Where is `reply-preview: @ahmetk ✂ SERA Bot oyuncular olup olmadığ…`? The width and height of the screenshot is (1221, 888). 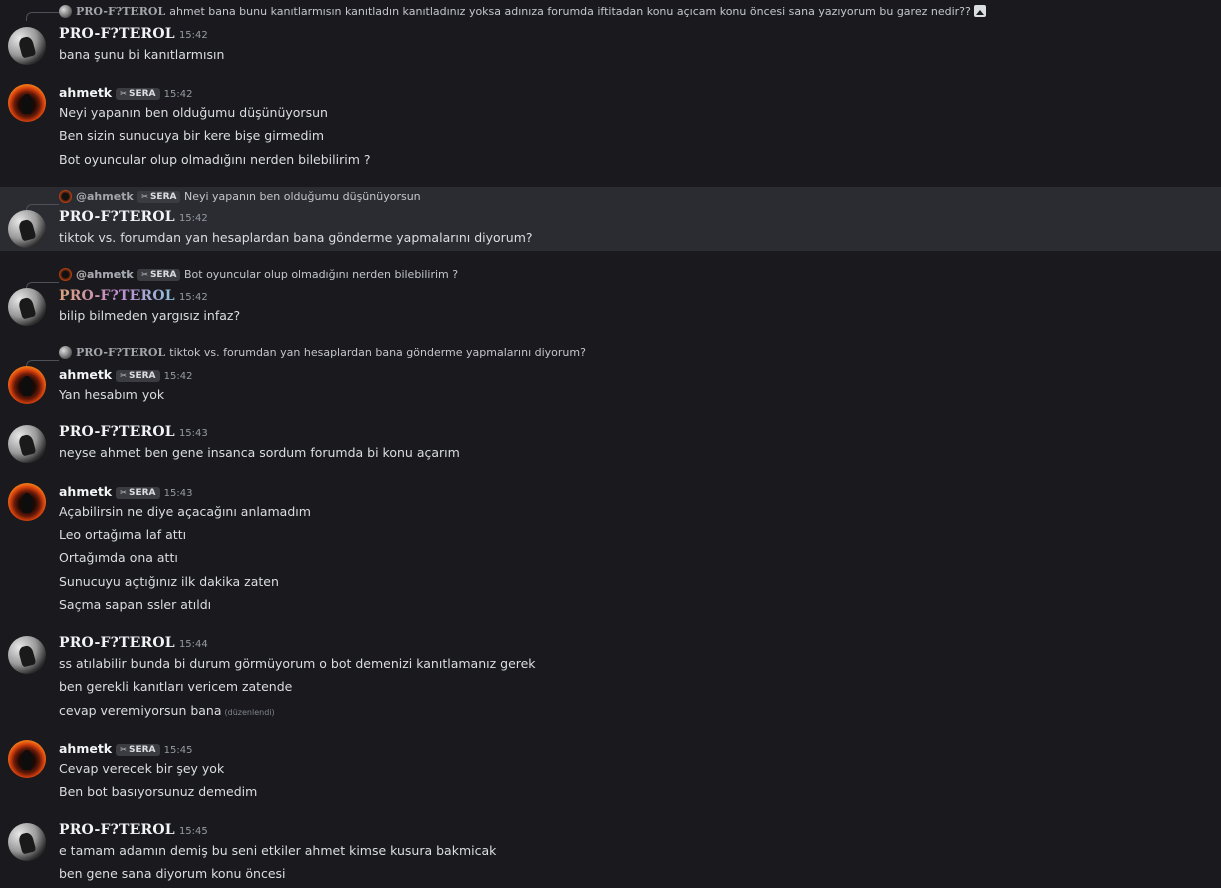
reply-preview: @ahmetk ✂ SERA Bot oyuncular olup olmadığ… is located at coordinates (258, 274).